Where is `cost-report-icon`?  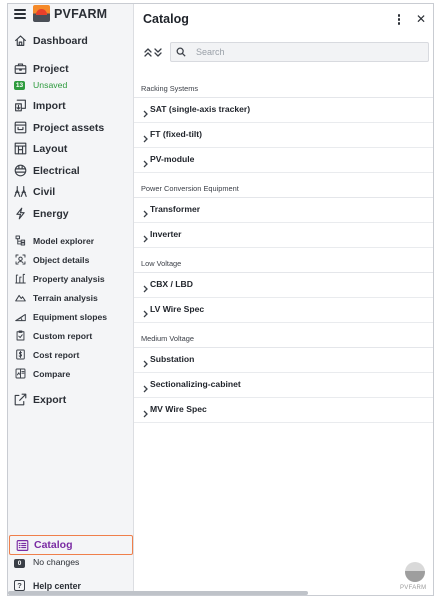
cost-report-icon is located at coordinates (20, 355).